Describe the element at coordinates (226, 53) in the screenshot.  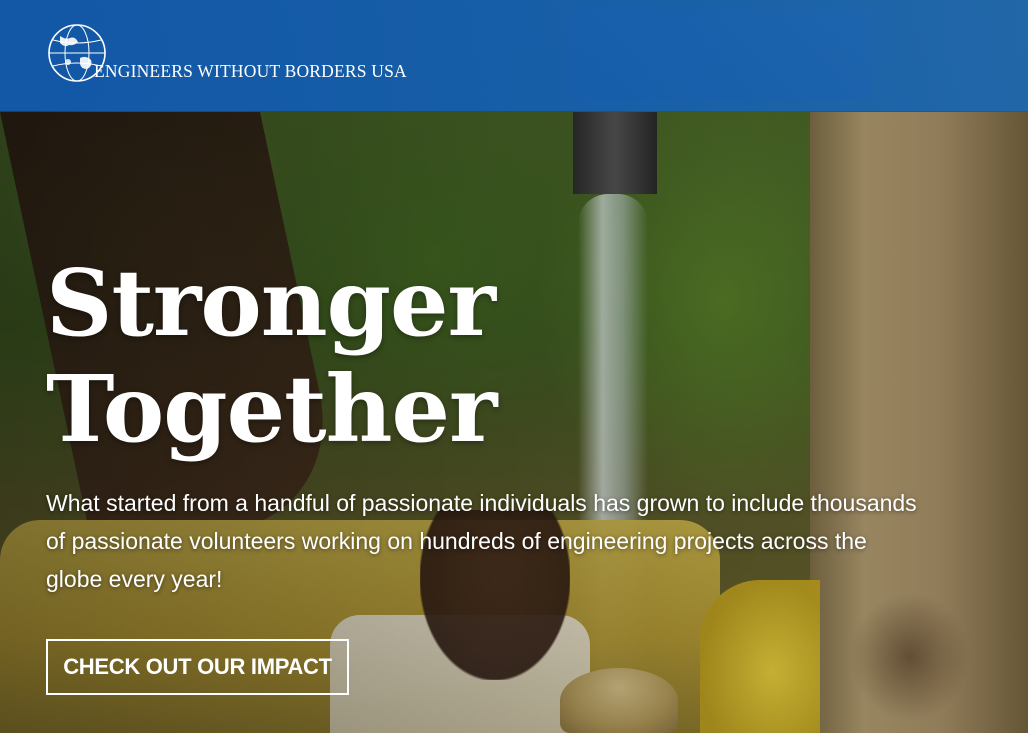
I see `site-logo-link: ENGINEERS WITHOUT BORDERS USA` at that location.